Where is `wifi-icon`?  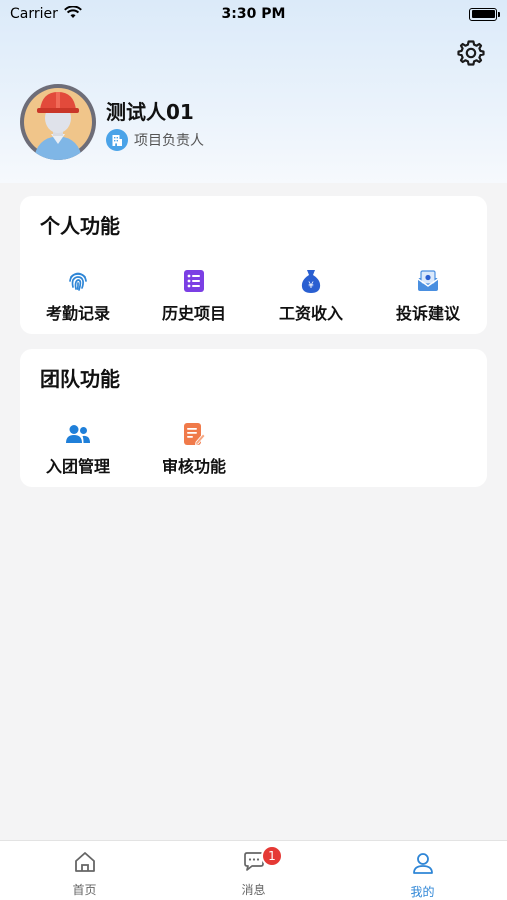 wifi-icon is located at coordinates (72, 13).